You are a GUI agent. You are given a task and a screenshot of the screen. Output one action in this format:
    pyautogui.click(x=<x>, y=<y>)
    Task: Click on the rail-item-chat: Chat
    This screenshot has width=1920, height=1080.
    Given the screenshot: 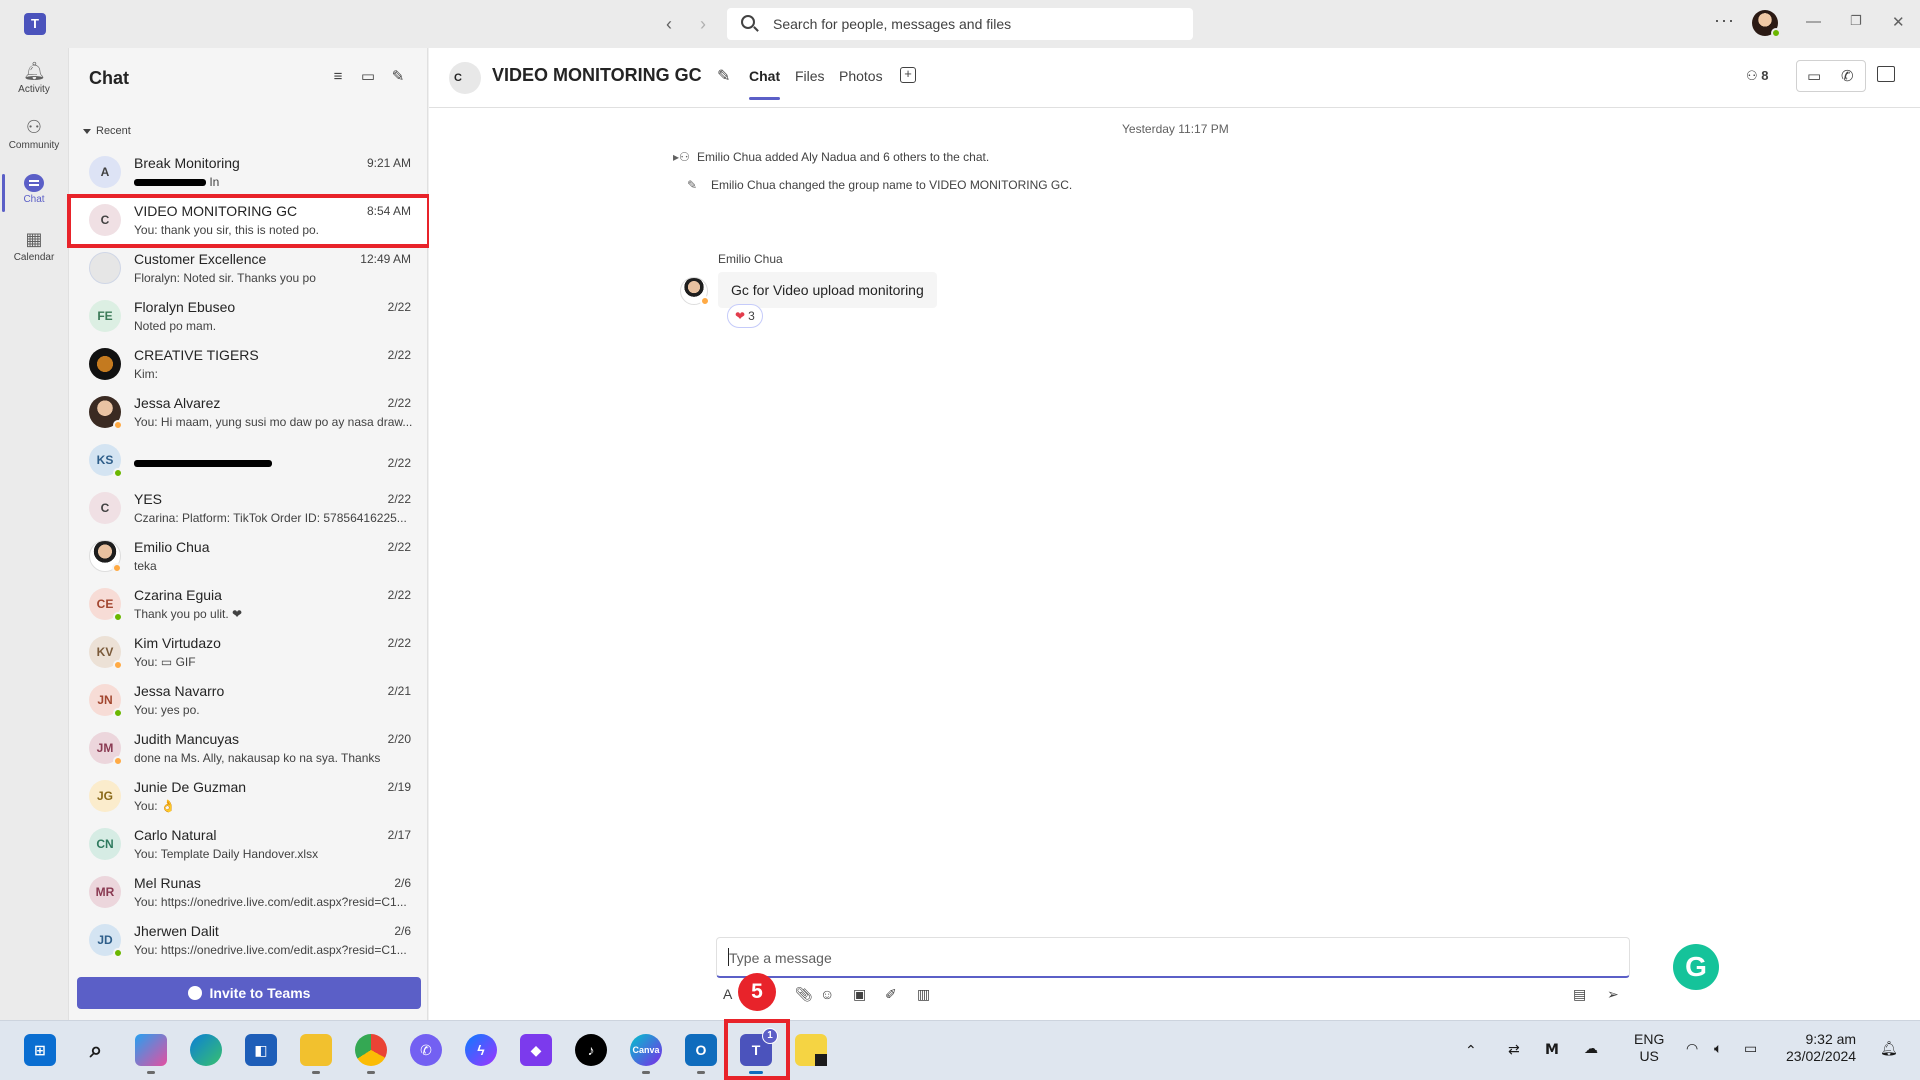 What is the action you would take?
    pyautogui.click(x=34, y=194)
    